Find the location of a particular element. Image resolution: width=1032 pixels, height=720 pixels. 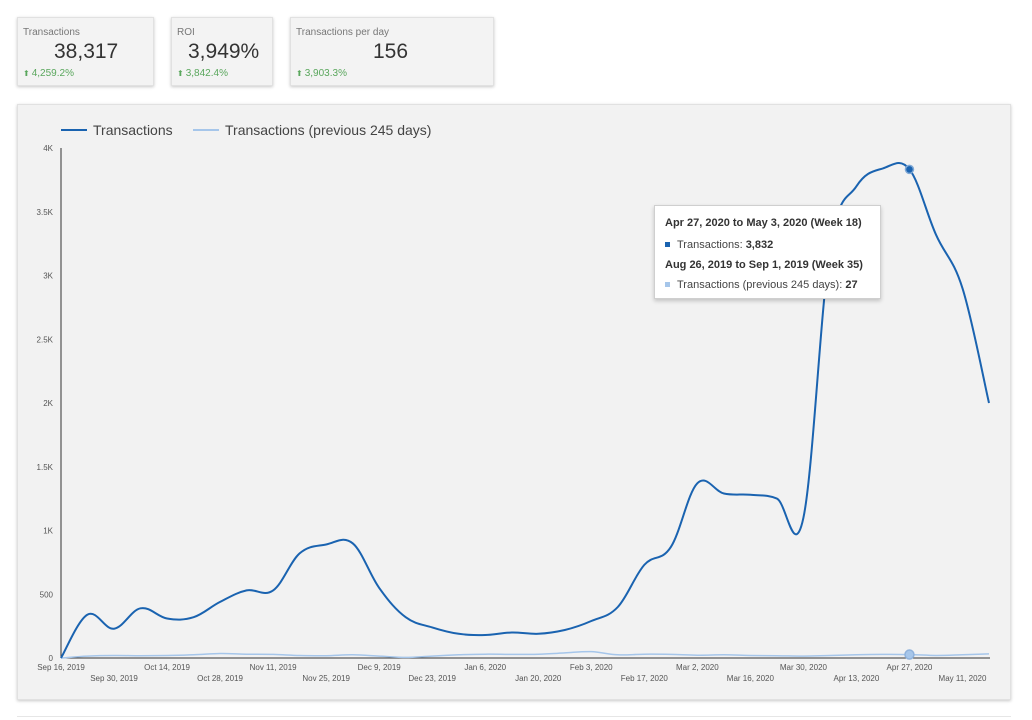

y-tick-label: 3K is located at coordinates (48, 276).